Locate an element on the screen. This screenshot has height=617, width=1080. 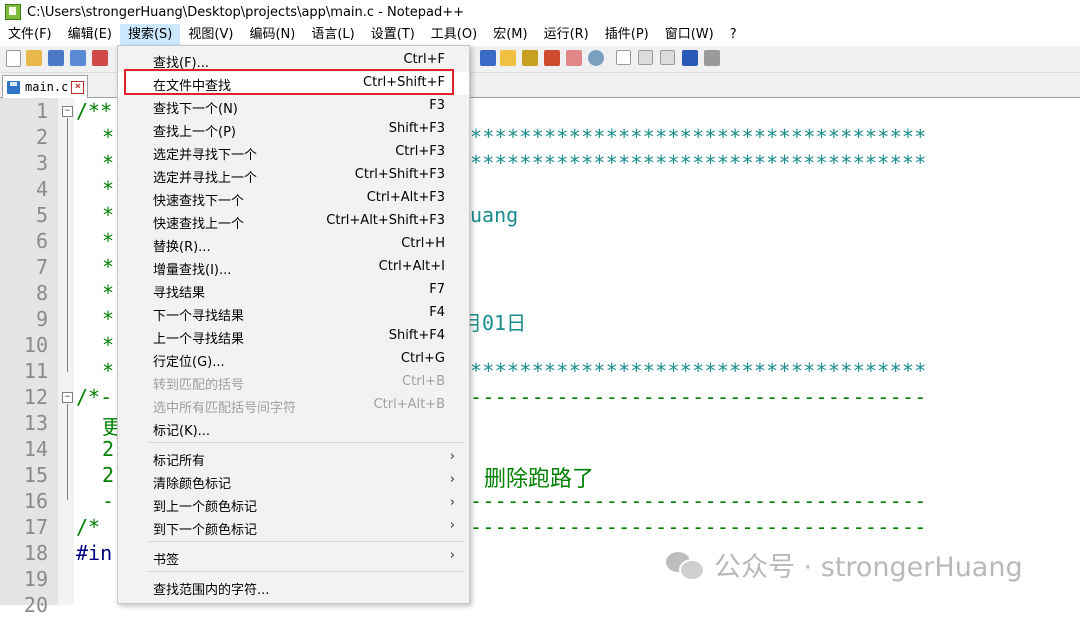
menu-item-label: 到下一个颜色标记 is located at coordinates (205, 530).